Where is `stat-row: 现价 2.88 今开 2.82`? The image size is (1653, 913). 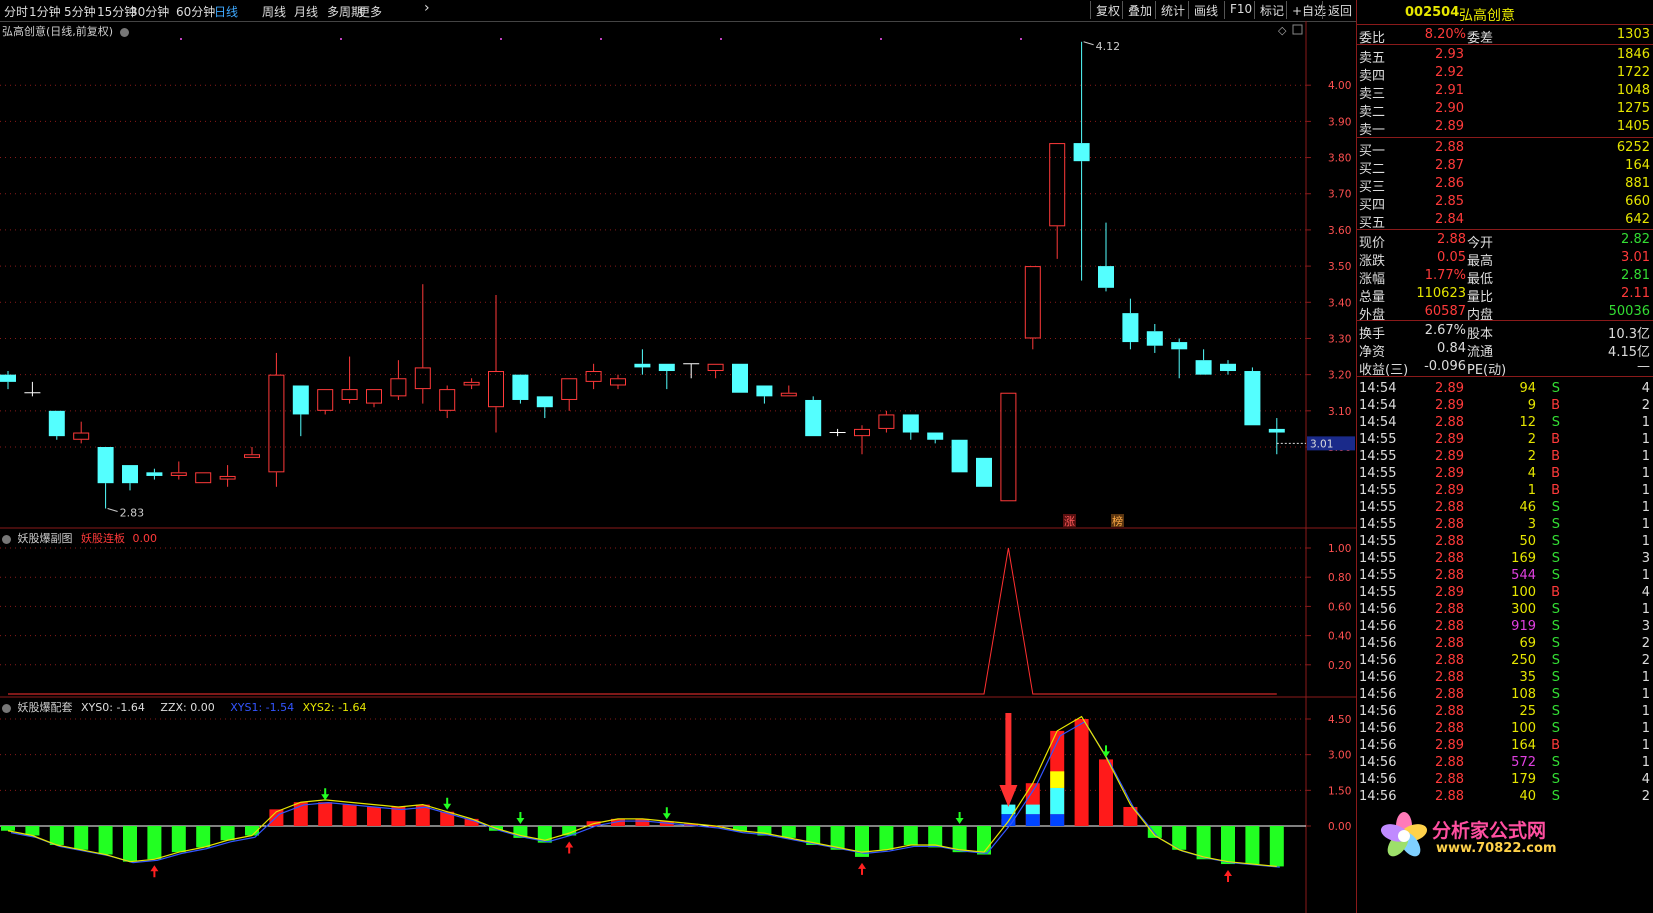 stat-row: 现价 2.88 今开 2.82 is located at coordinates (1505, 241).